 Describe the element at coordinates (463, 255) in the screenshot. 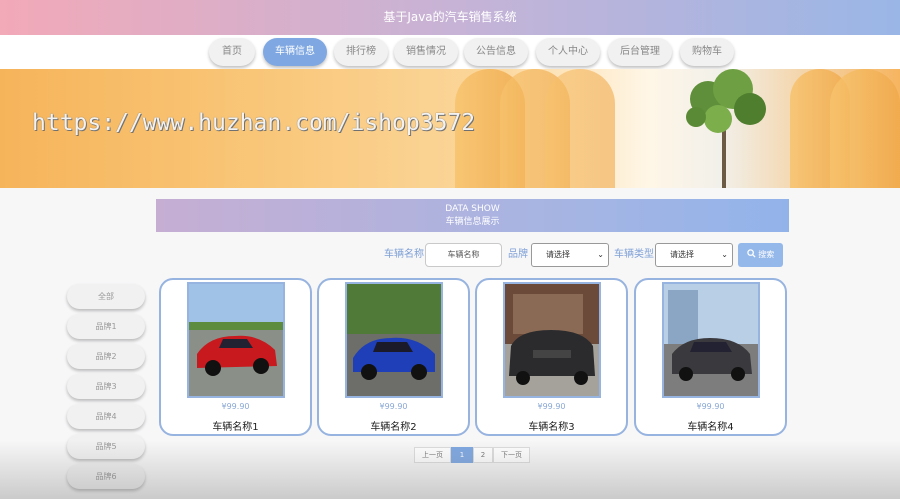

I see `vehicle-name-input: 车辆名称` at that location.